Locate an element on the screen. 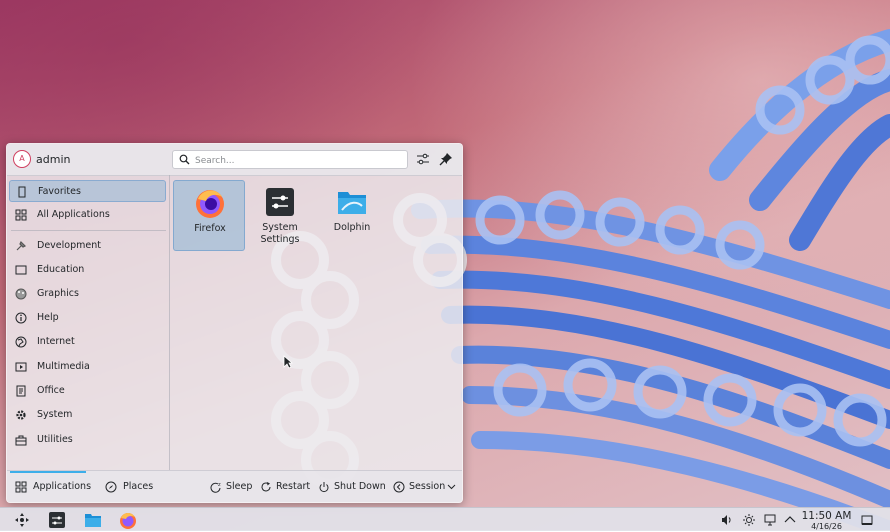 The image size is (890, 532). office-icon is located at coordinates (21, 391).